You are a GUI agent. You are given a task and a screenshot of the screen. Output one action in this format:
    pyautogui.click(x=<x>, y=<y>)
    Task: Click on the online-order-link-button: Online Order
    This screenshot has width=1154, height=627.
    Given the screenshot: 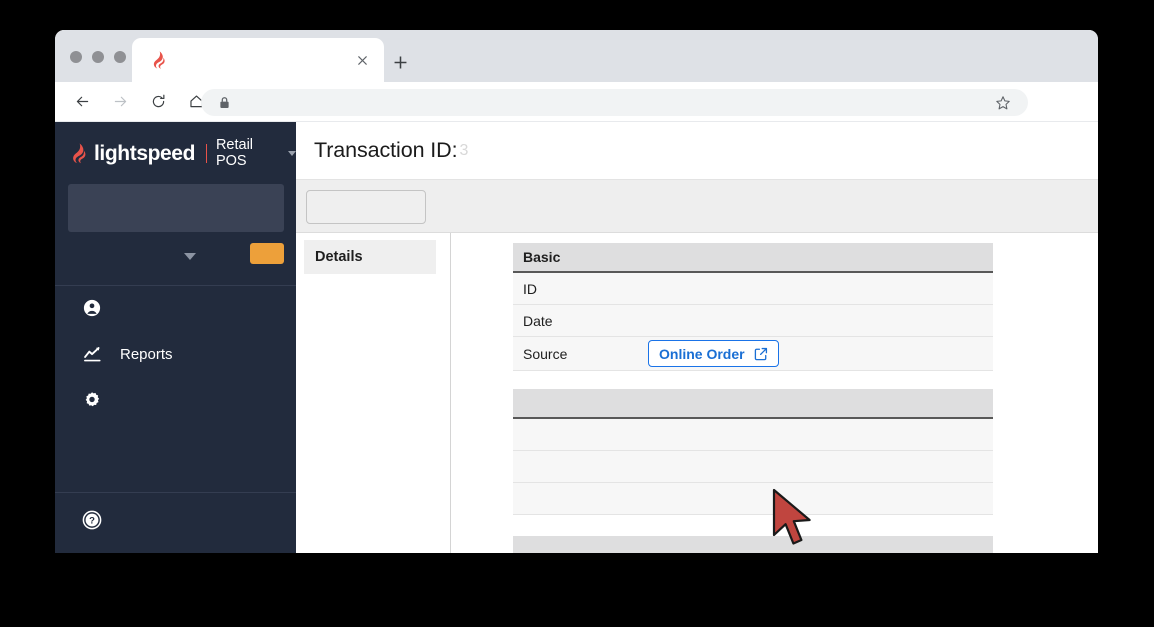 What is the action you would take?
    pyautogui.click(x=713, y=353)
    